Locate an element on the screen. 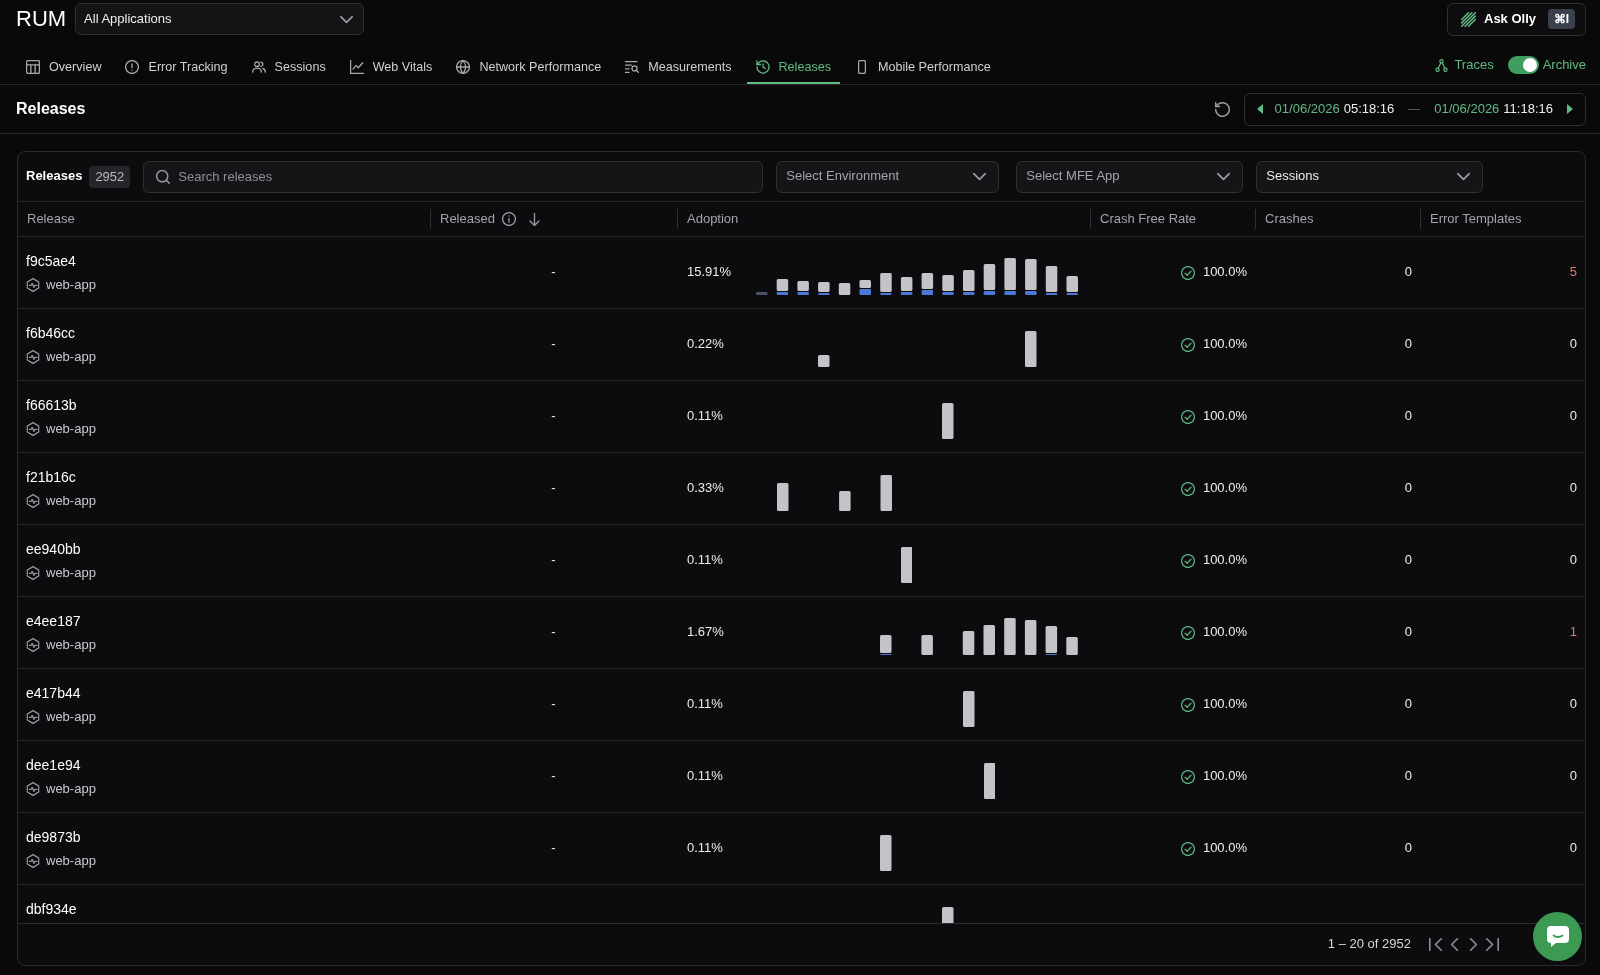 This screenshot has height=975, width=1600. page-title: Releases is located at coordinates (51, 109).